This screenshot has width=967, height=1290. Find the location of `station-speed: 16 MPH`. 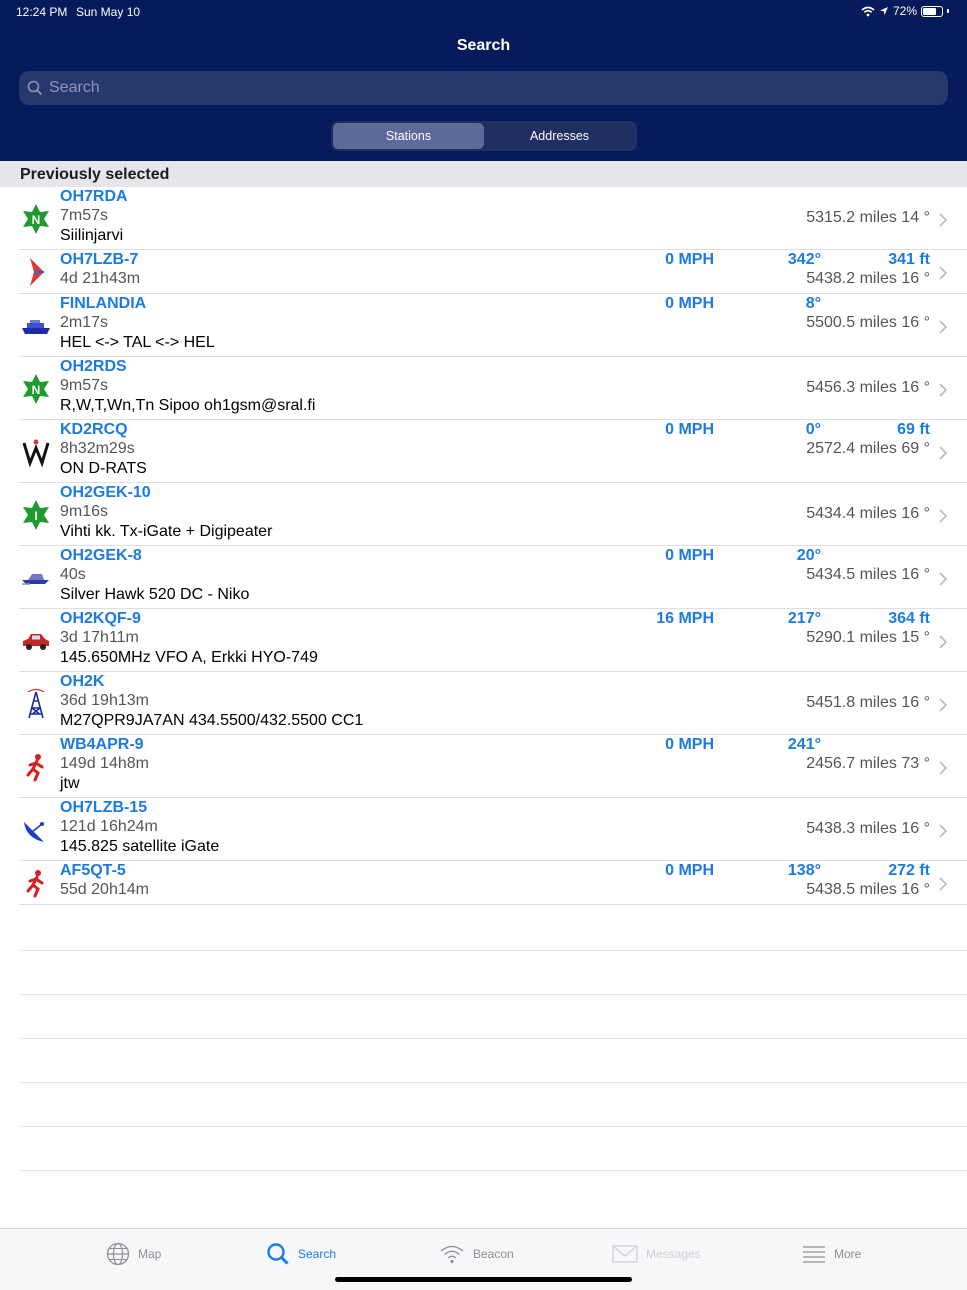

station-speed: 16 MPH is located at coordinates (685, 618).